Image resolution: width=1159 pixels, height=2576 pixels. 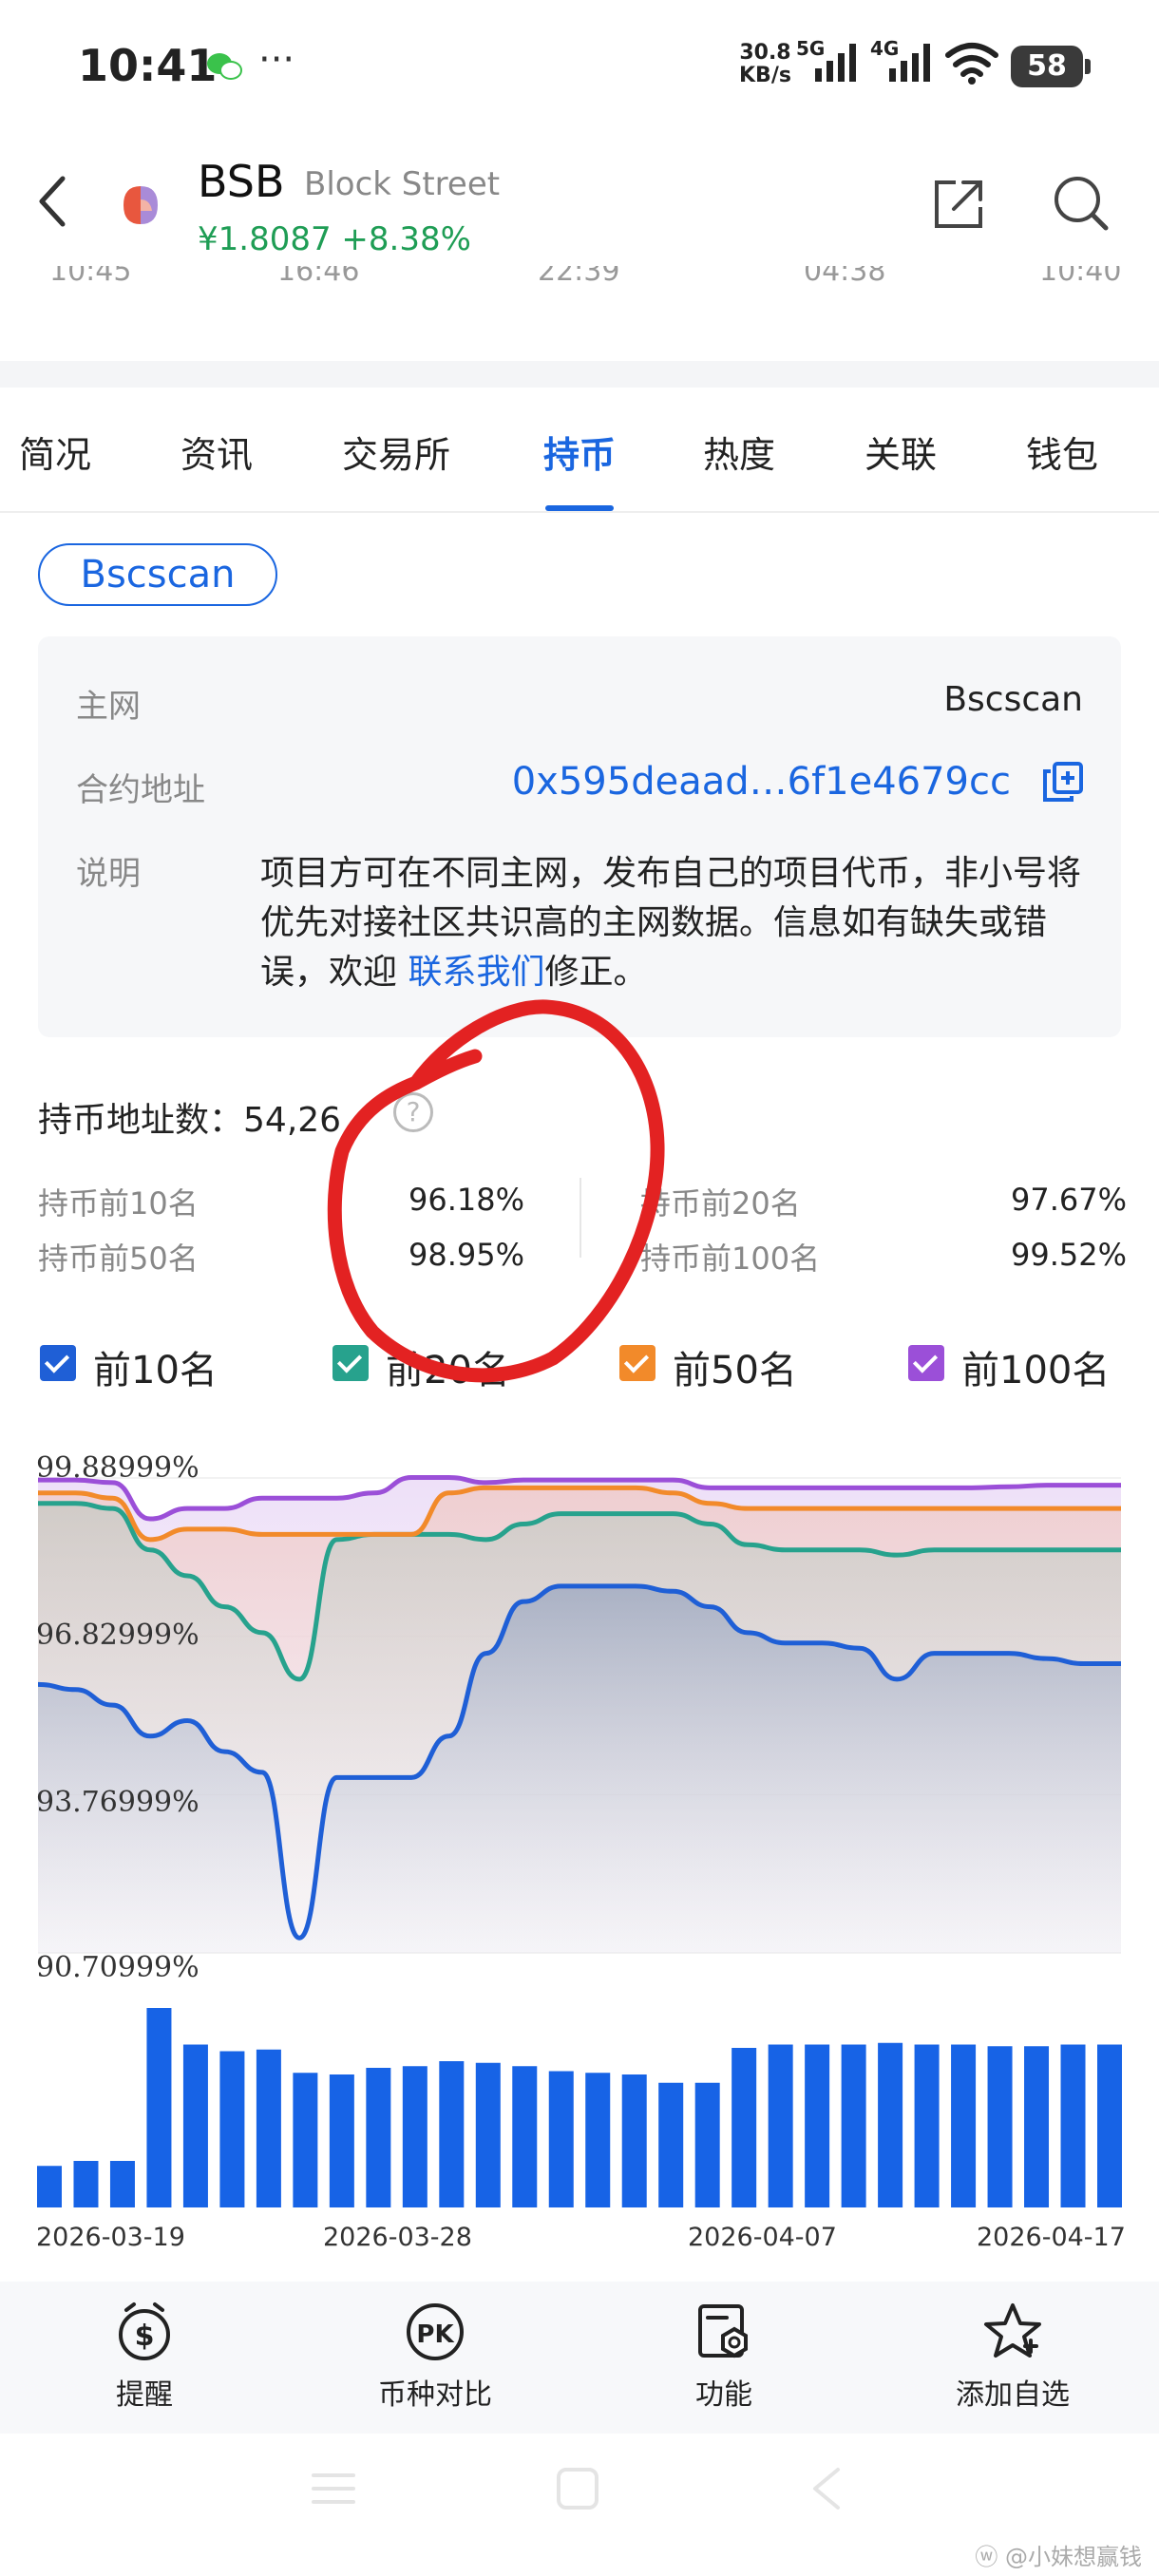 What do you see at coordinates (1062, 452) in the screenshot?
I see `tab-wallet: 钱包` at bounding box center [1062, 452].